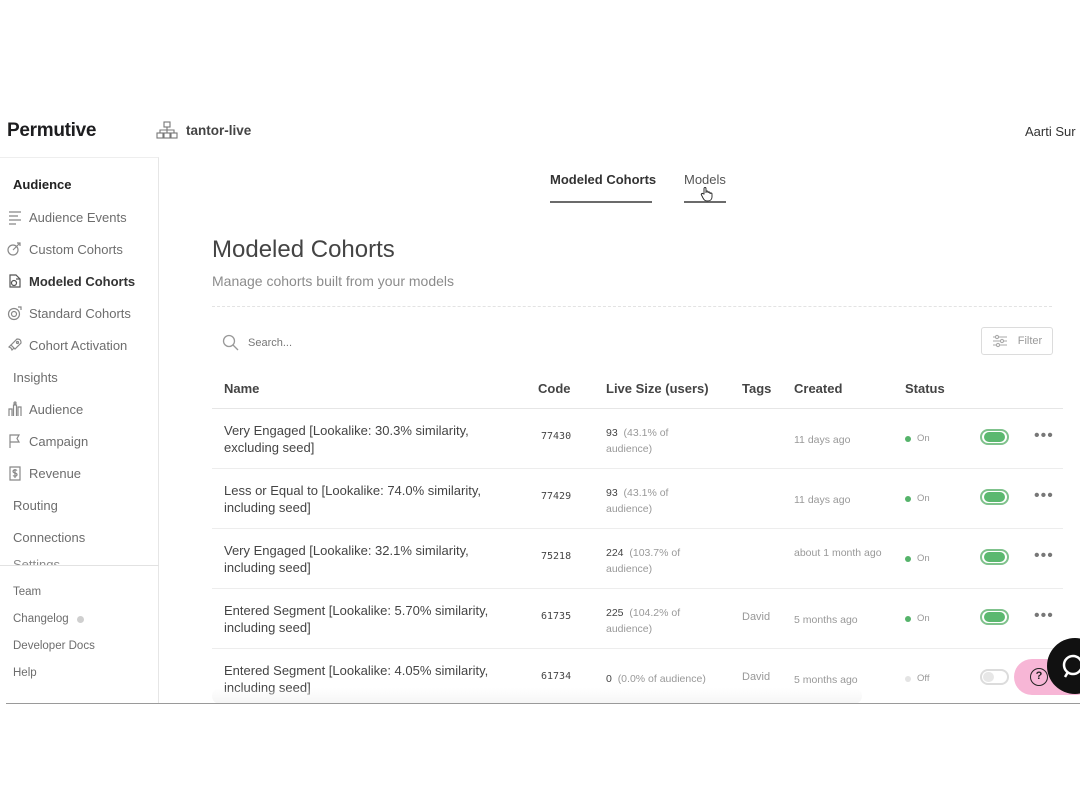 This screenshot has width=1080, height=810. I want to click on column-header-live-size: Live Size (users), so click(657, 388).